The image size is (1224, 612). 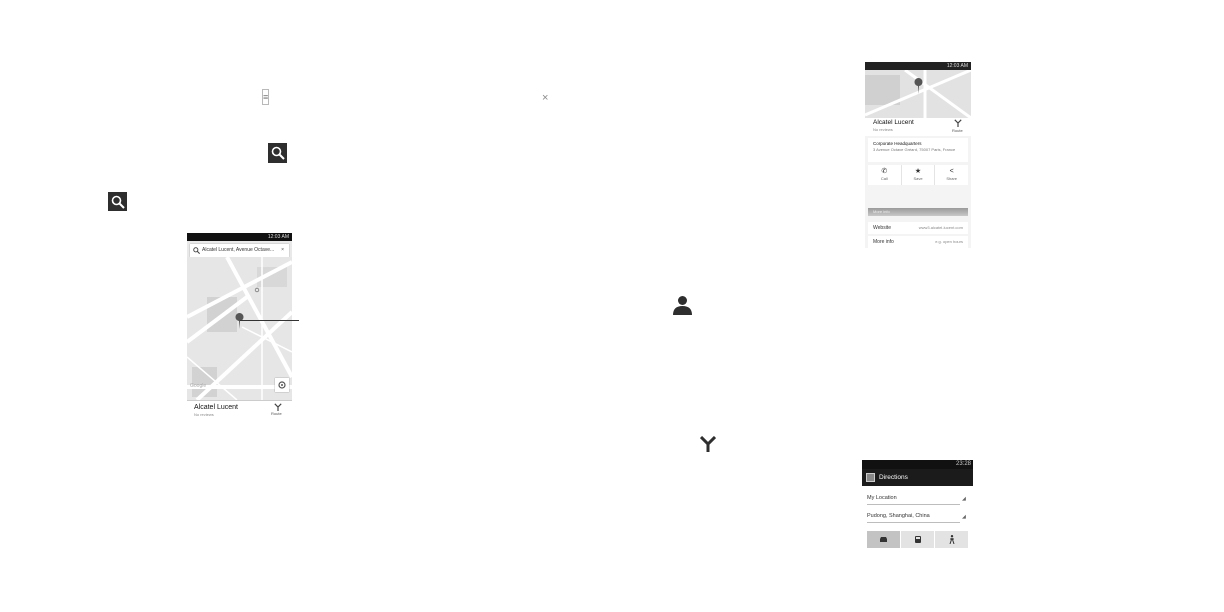 I want to click on section-header: More info, so click(x=918, y=212).